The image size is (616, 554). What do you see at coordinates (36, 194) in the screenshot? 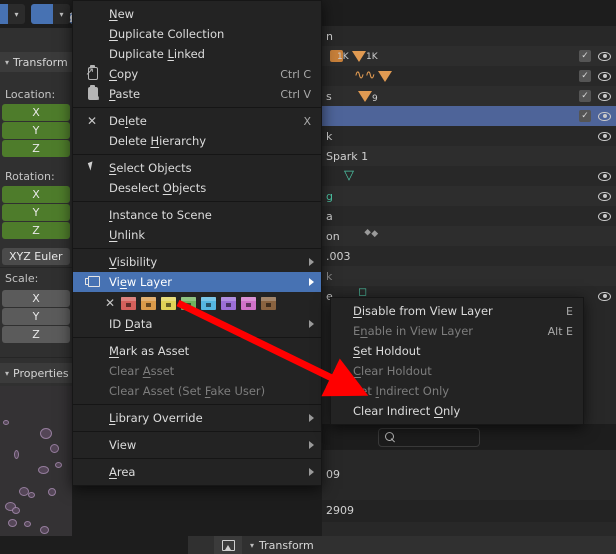
I see `rotation-x-field: X` at bounding box center [36, 194].